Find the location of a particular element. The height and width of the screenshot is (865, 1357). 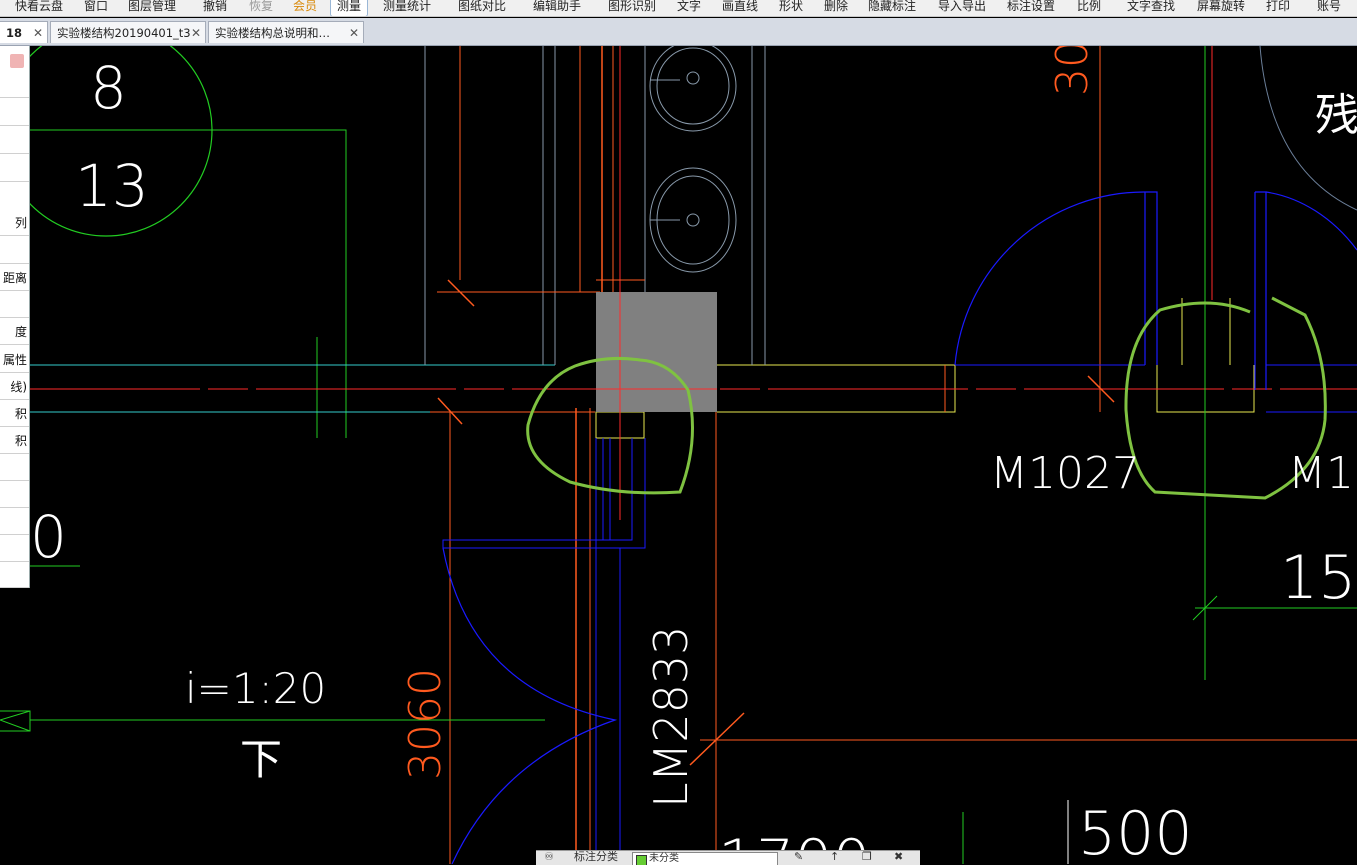

grid-label-top: 8 is located at coordinates (108, 88).